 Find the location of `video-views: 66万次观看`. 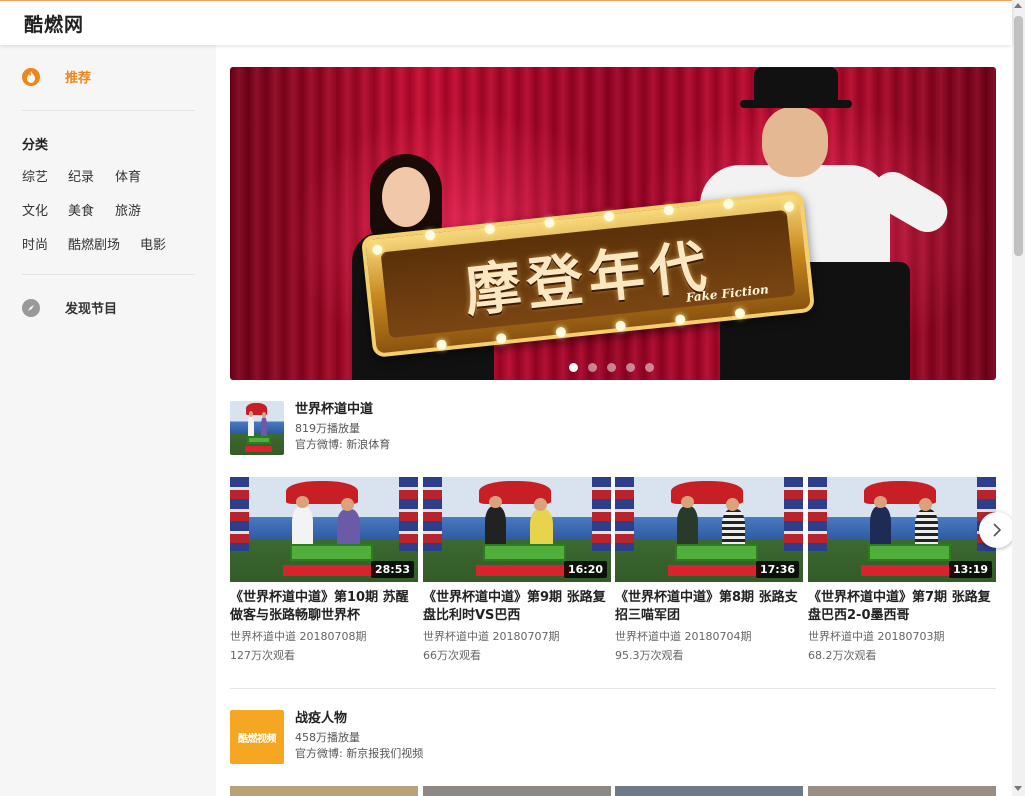

video-views: 66万次观看 is located at coordinates (452, 655).